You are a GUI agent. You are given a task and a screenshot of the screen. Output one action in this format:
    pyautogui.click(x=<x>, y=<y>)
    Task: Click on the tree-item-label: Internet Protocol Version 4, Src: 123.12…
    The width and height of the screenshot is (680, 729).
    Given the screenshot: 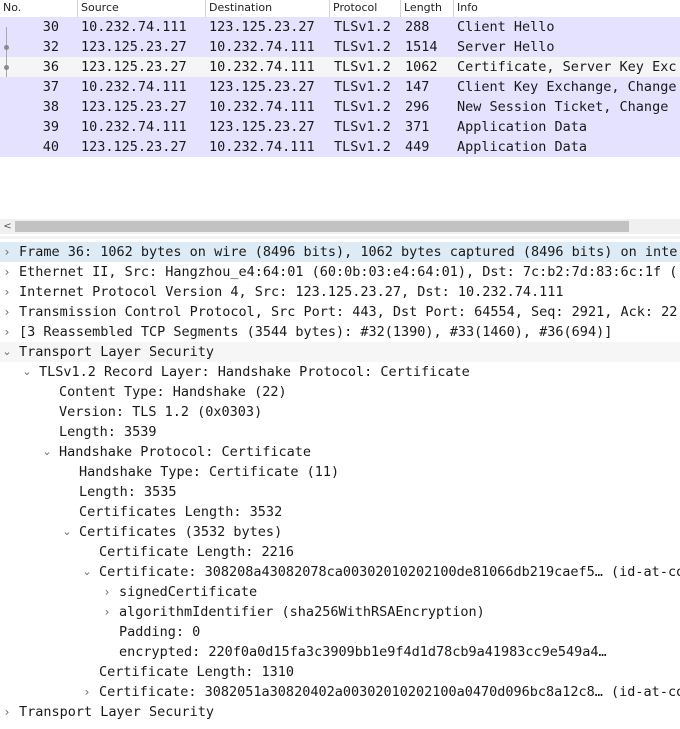 What is the action you would take?
    pyautogui.click(x=291, y=292)
    